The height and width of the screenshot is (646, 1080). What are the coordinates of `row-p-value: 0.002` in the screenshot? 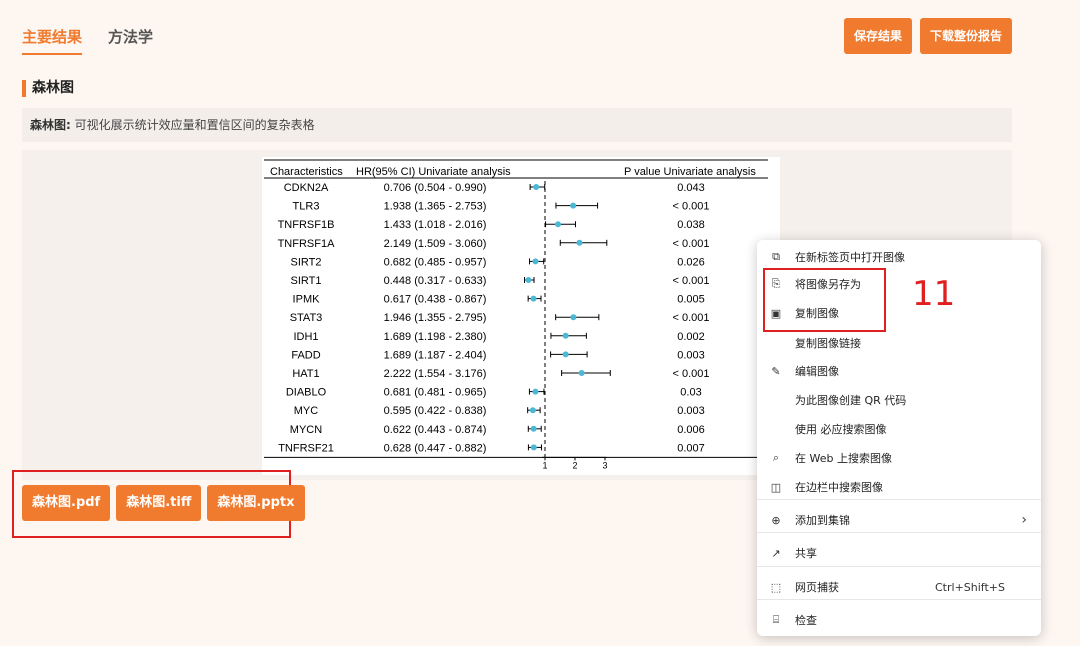 It's located at (691, 337).